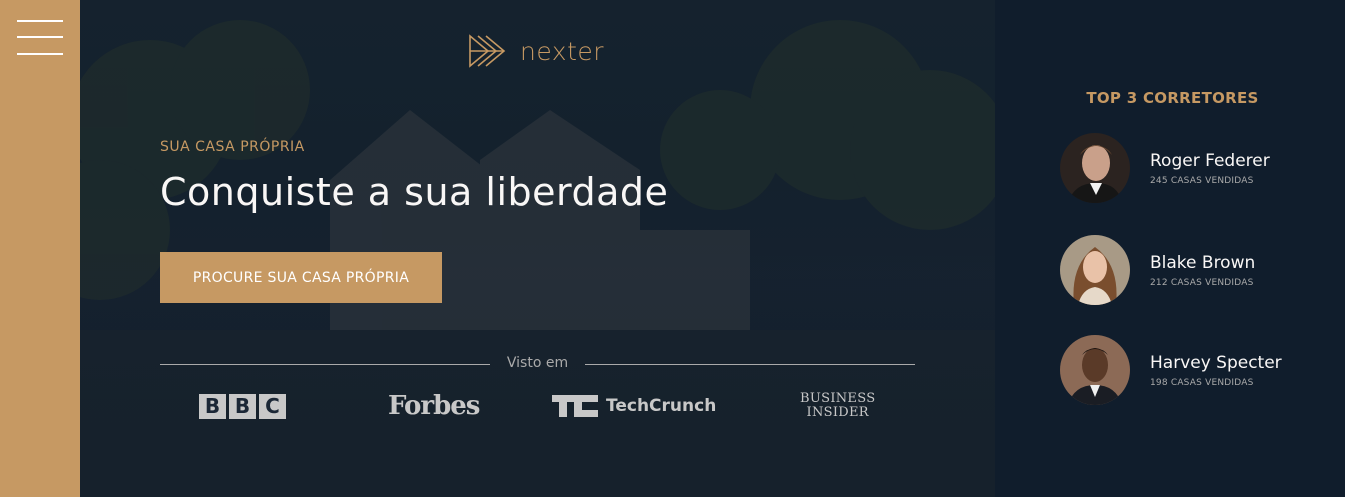 The width and height of the screenshot is (1345, 497). What do you see at coordinates (1210, 160) in the screenshot?
I see `realtor-name: Roger Federer` at bounding box center [1210, 160].